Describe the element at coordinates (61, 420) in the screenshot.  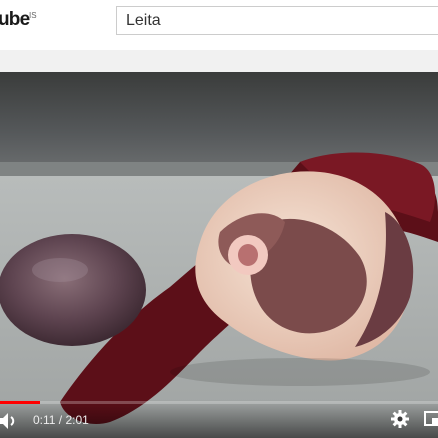
I see `time-display: 0:11 / 2:01` at that location.